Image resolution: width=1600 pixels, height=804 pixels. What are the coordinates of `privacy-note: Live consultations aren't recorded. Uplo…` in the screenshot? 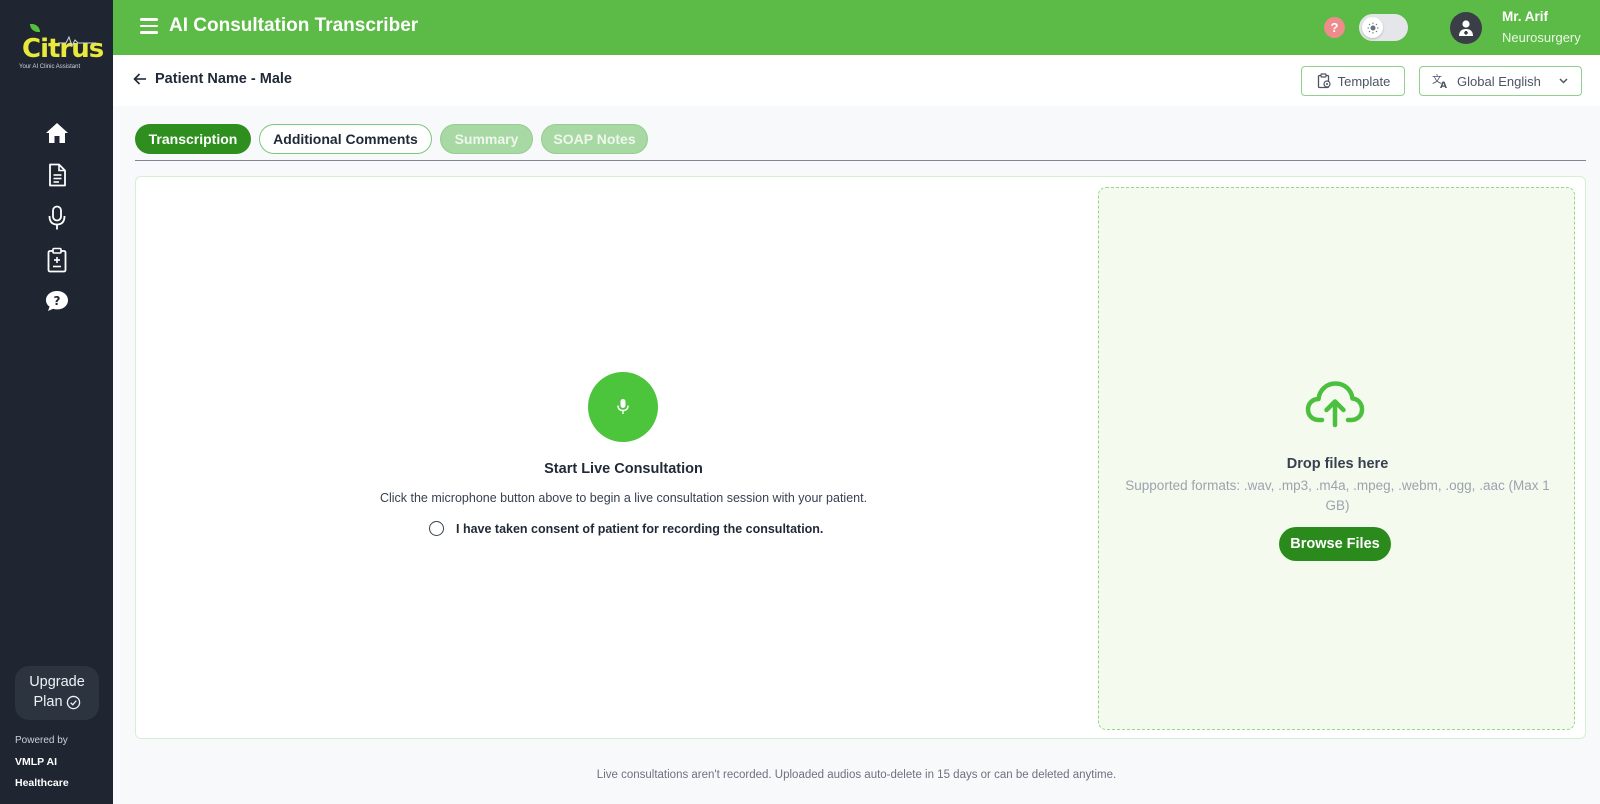 It's located at (856, 775).